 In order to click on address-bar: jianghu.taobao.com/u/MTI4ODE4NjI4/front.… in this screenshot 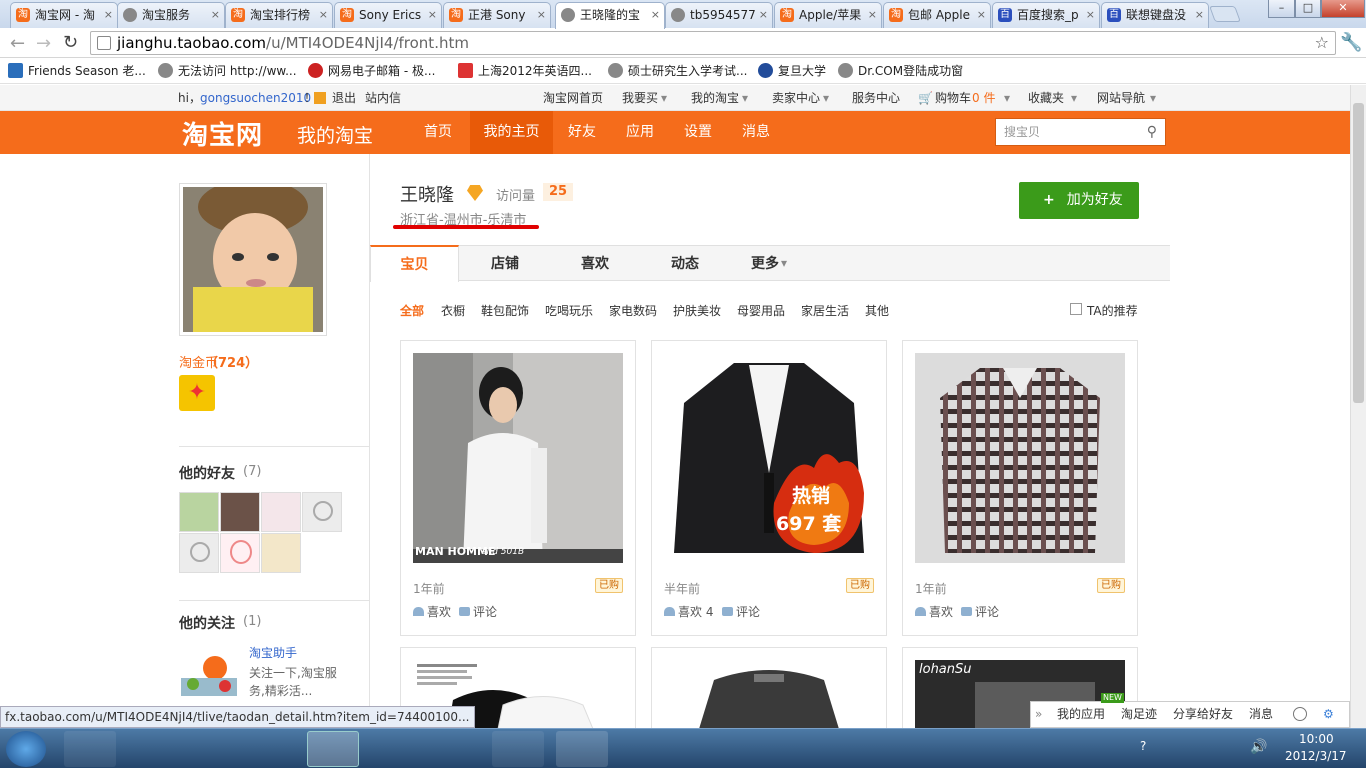, I will do `click(713, 43)`.